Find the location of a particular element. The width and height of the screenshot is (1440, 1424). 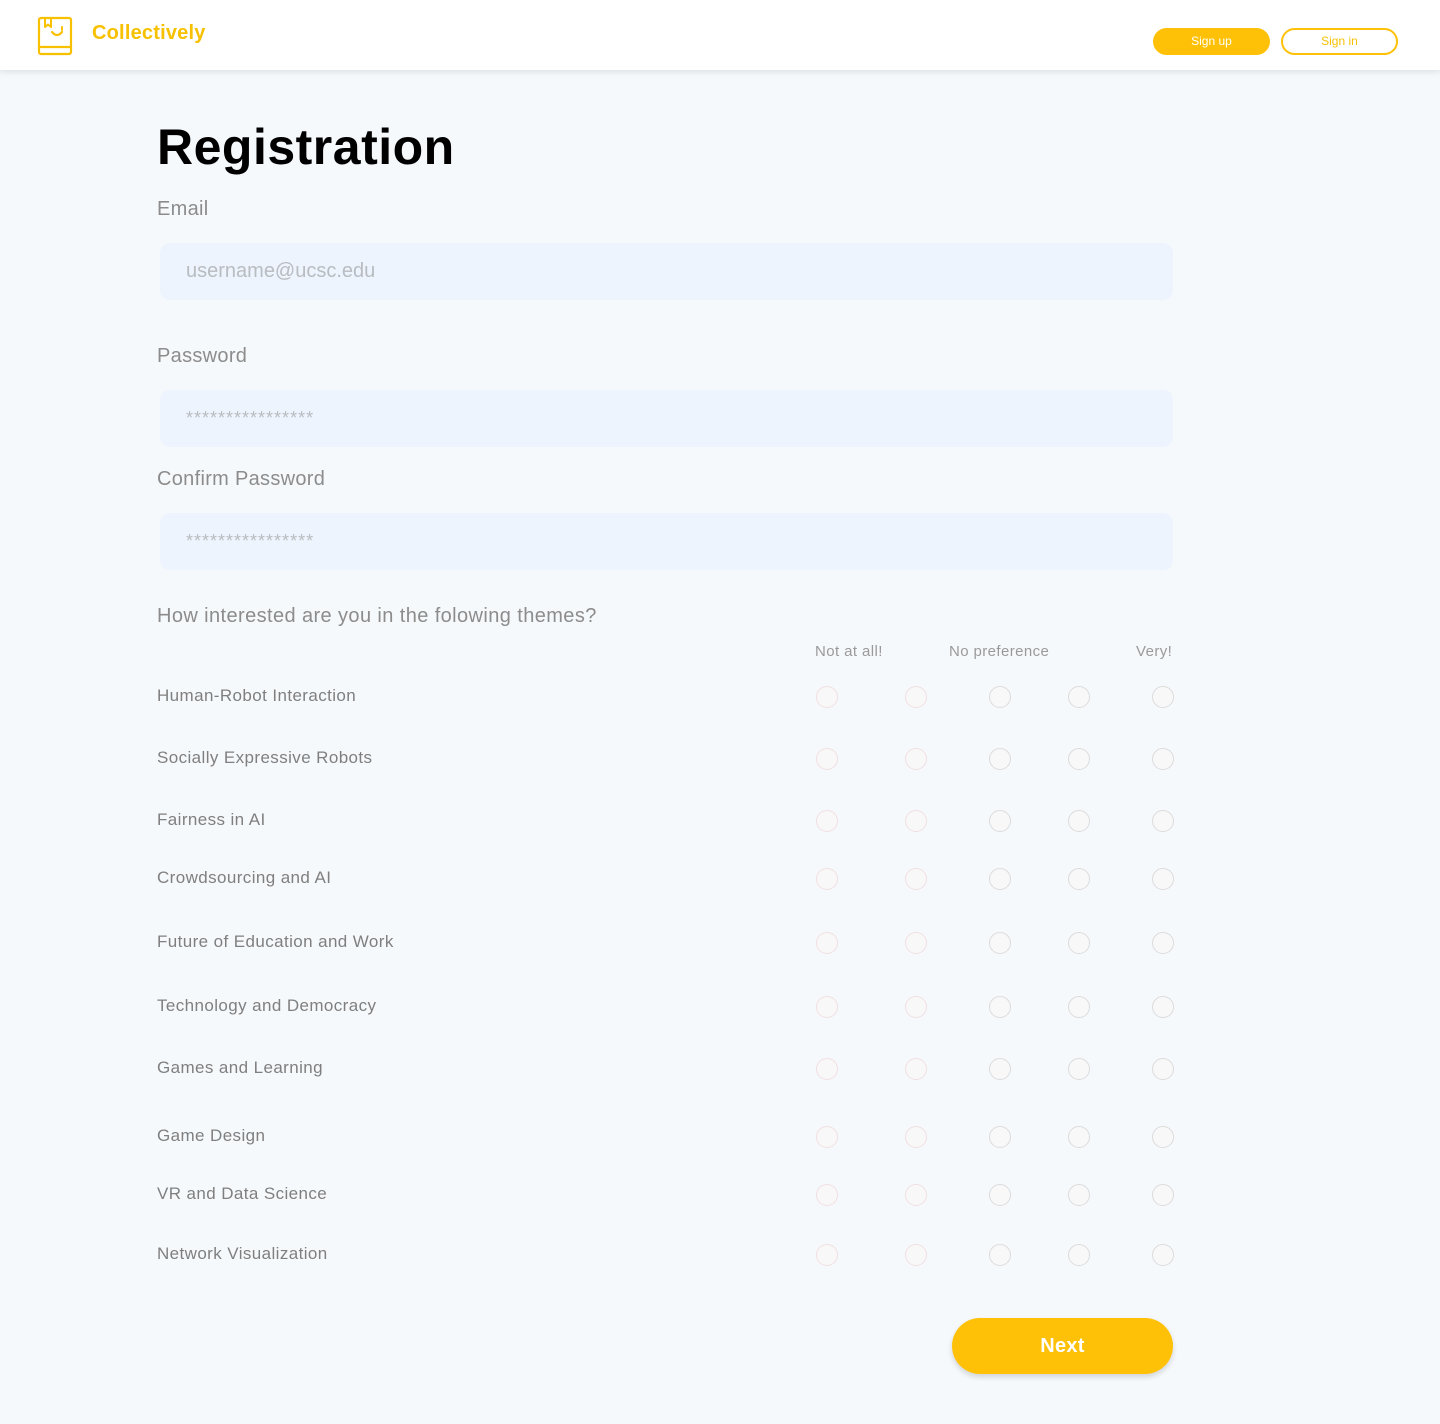

scale-label-mid: No preference is located at coordinates (999, 651).